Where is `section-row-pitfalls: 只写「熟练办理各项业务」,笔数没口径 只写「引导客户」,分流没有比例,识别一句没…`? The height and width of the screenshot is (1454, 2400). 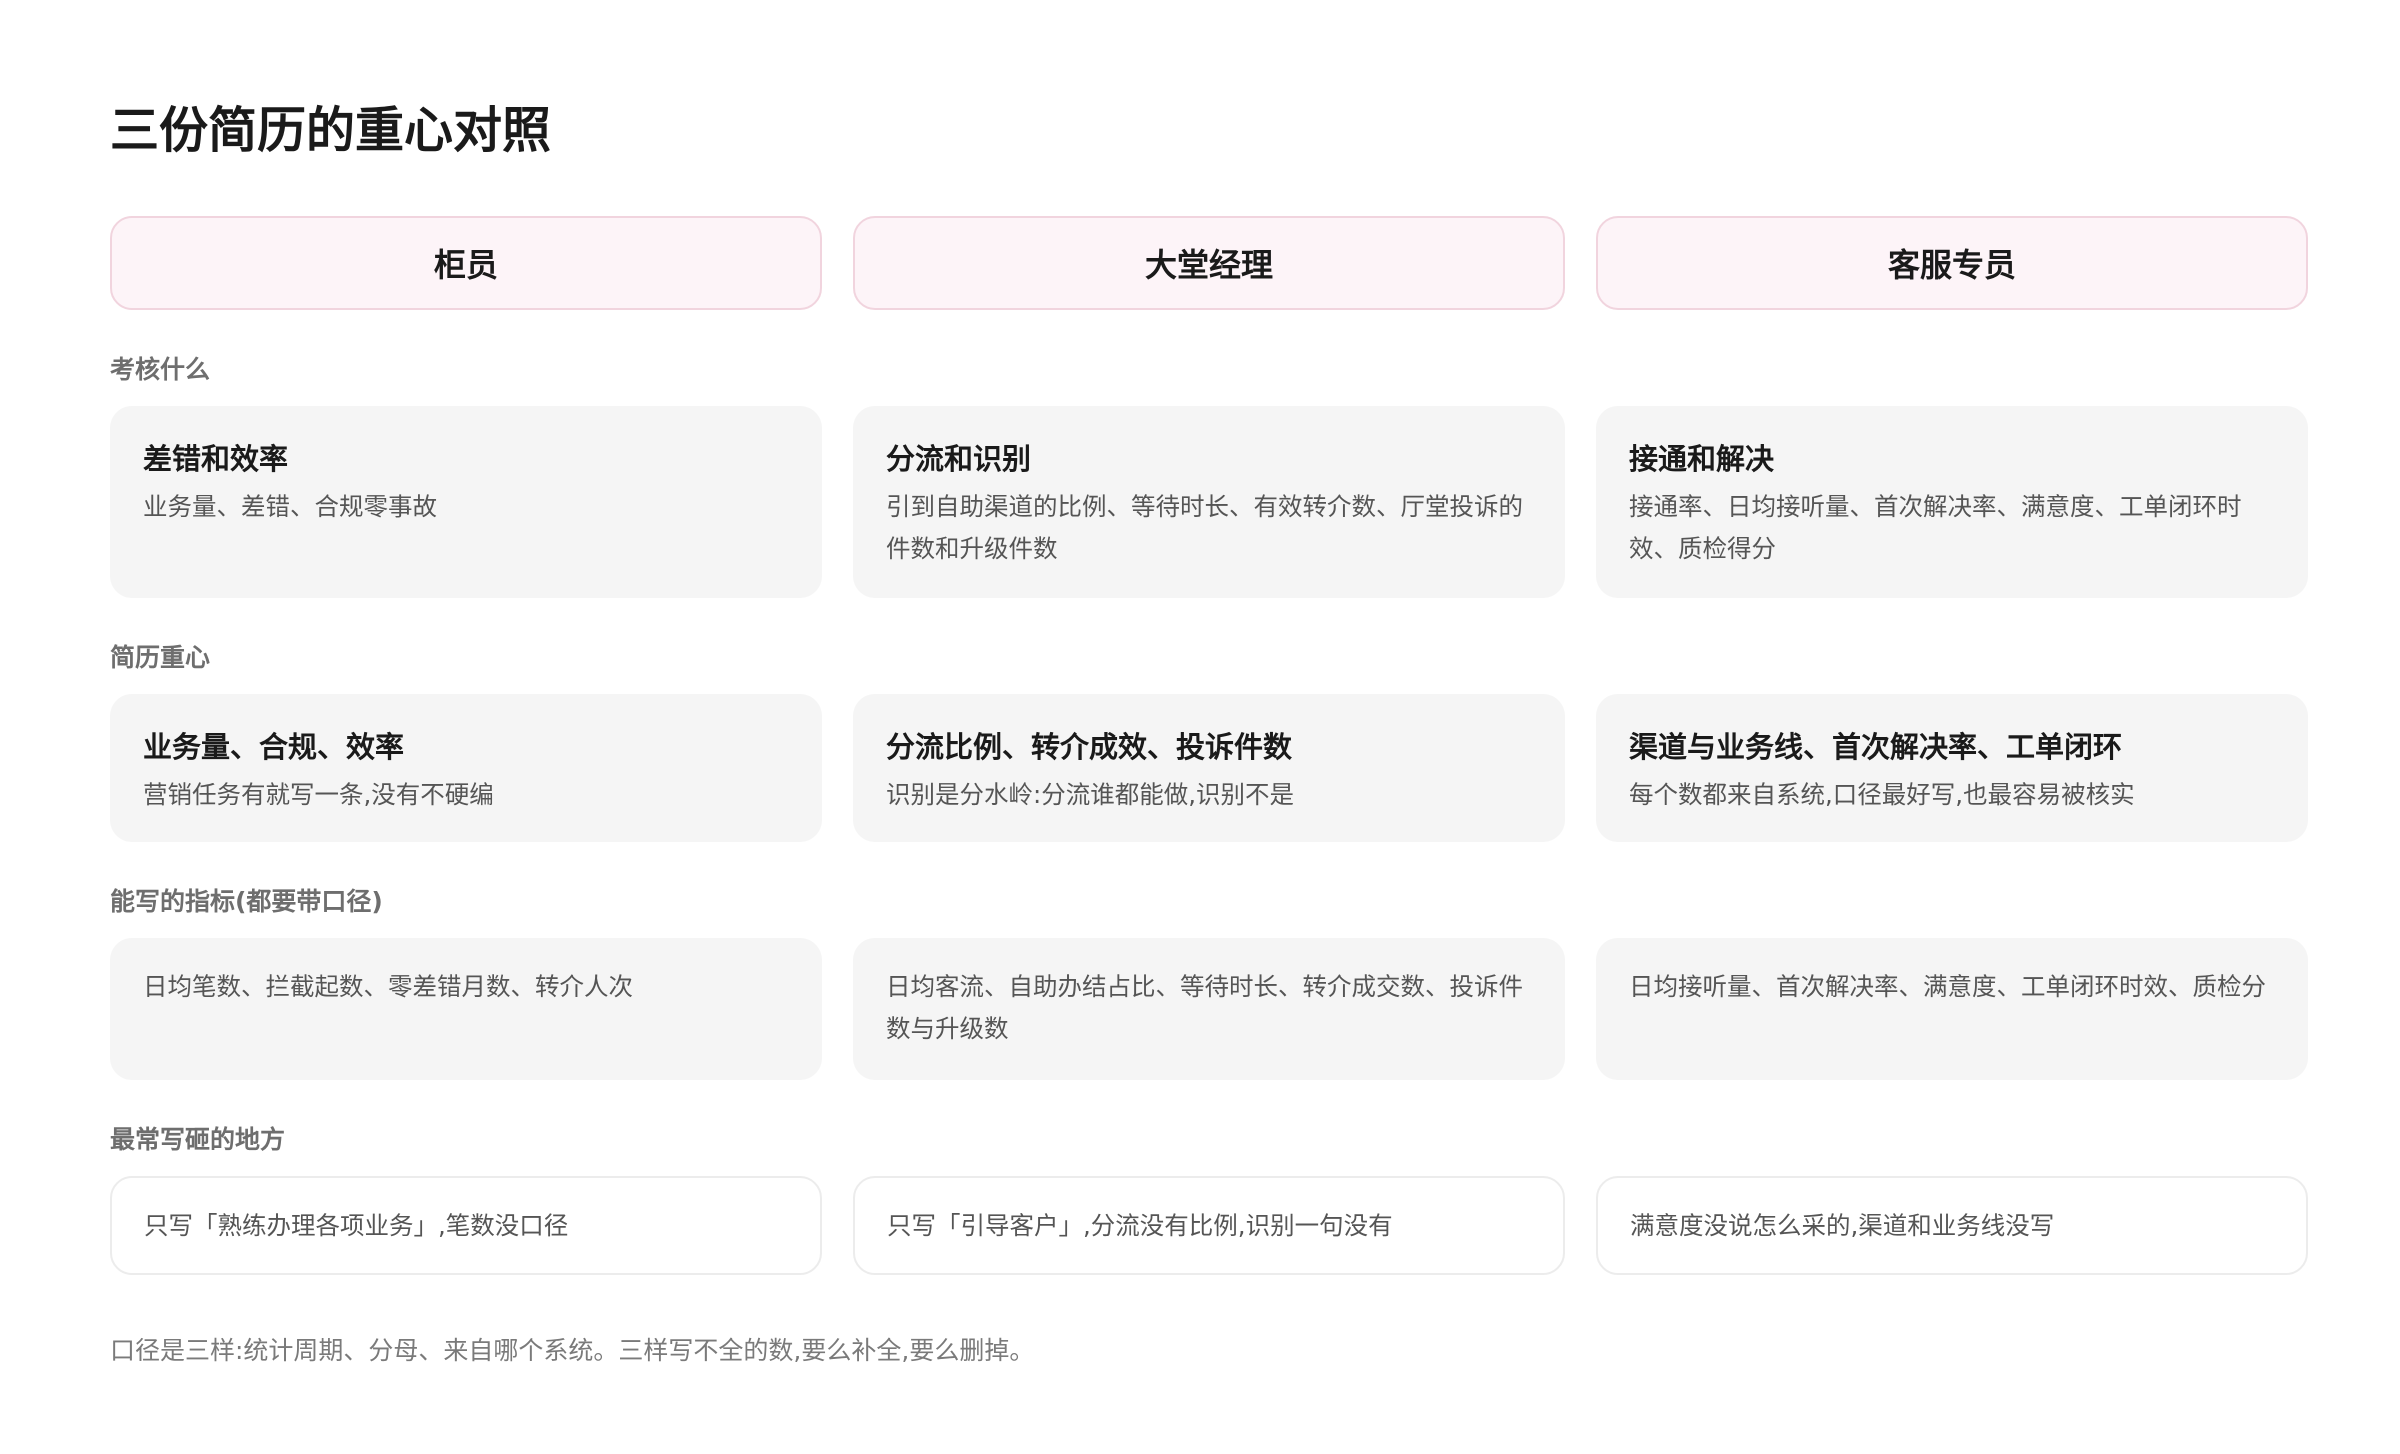
section-row-pitfalls: 只写「熟练办理各项业务」,笔数没口径 只写「引导客户」,分流没有比例,识别一句没… is located at coordinates (1209, 1225).